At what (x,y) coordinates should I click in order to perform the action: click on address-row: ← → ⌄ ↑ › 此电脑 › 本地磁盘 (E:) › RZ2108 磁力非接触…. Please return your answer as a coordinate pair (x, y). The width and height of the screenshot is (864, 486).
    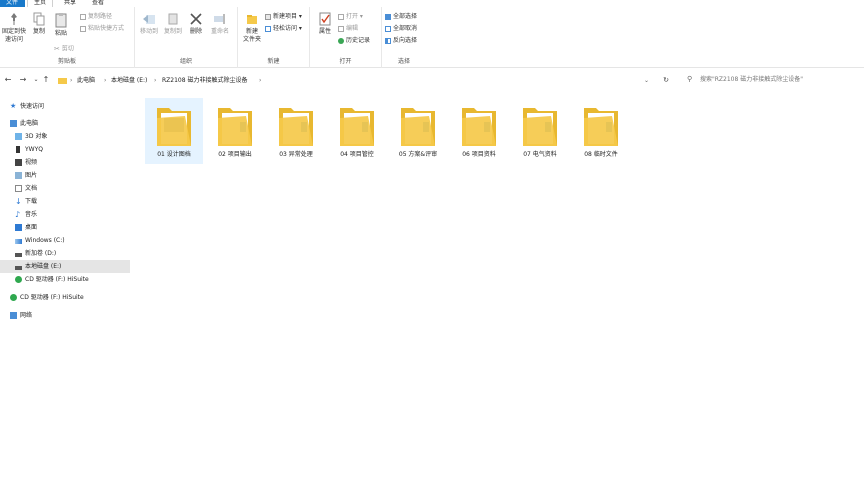
    Looking at the image, I should click on (432, 80).